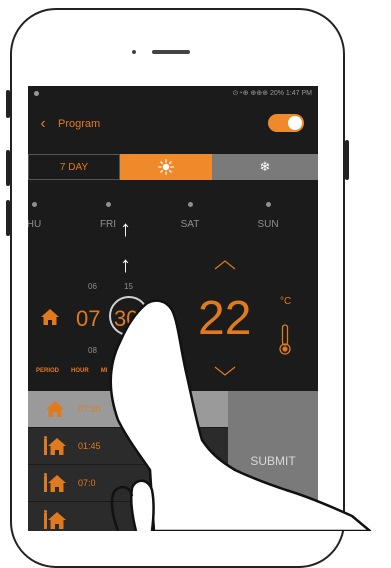  I want to click on camera-dot, so click(134, 52).